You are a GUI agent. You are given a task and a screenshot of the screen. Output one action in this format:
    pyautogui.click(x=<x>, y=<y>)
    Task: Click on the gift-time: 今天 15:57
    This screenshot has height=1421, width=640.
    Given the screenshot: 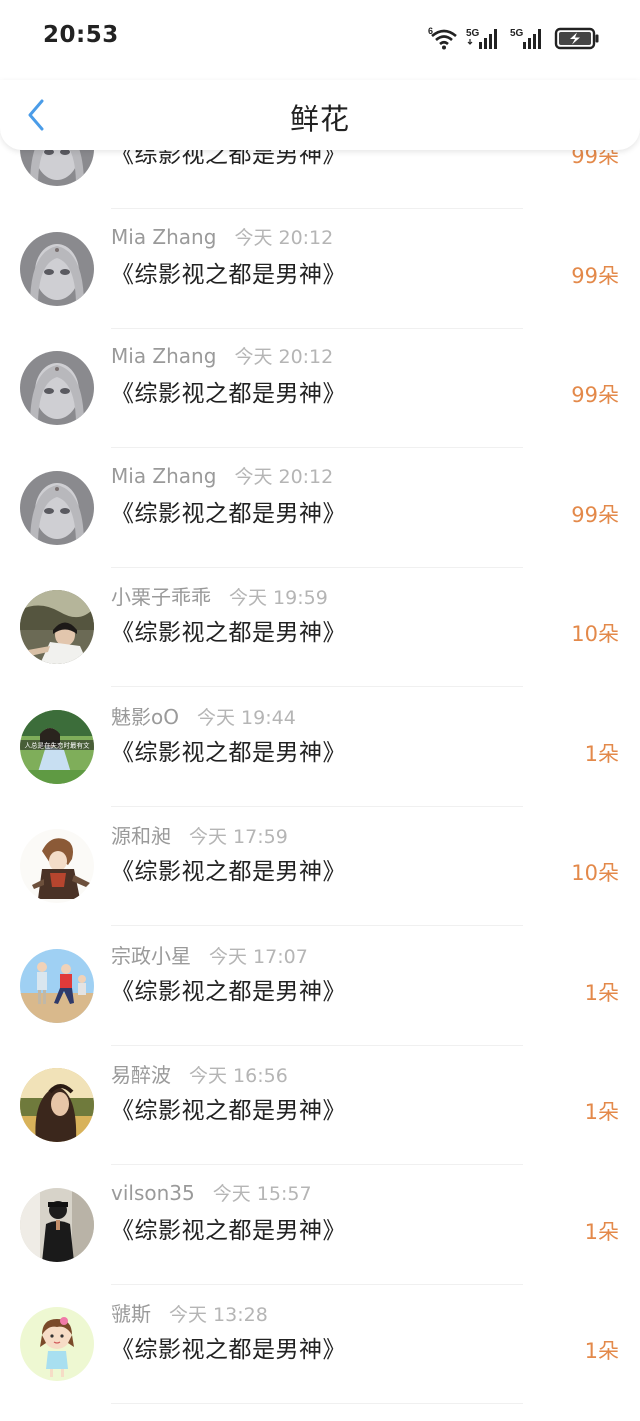 What is the action you would take?
    pyautogui.click(x=262, y=1193)
    